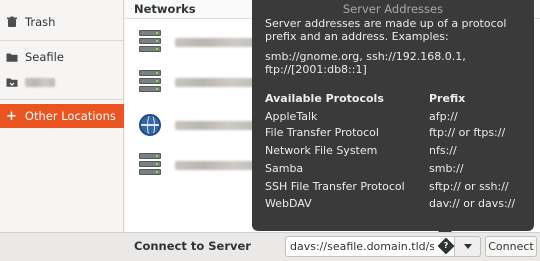 The width and height of the screenshot is (540, 261). What do you see at coordinates (44, 57) in the screenshot?
I see `sidebar-item-label: Seafile` at bounding box center [44, 57].